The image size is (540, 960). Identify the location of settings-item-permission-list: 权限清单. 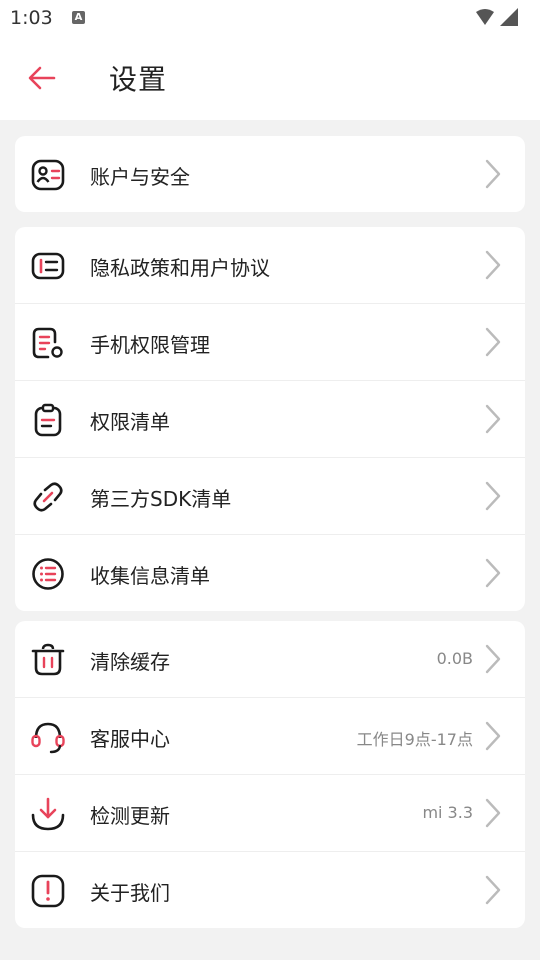
(270, 419).